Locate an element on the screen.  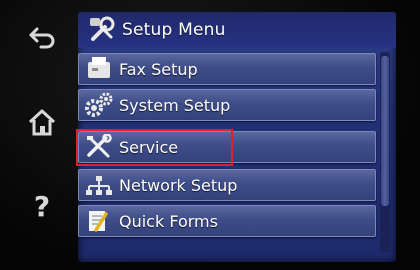
help-button: ? is located at coordinates (42, 206).